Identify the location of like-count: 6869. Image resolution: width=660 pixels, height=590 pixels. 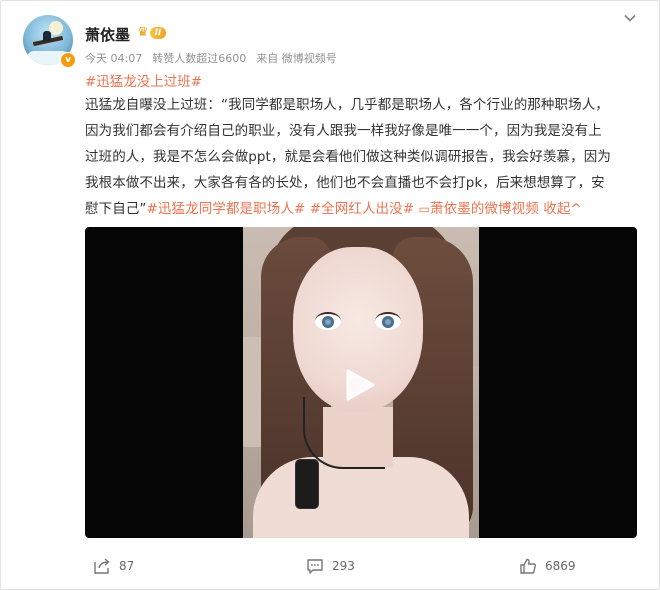
(560, 566).